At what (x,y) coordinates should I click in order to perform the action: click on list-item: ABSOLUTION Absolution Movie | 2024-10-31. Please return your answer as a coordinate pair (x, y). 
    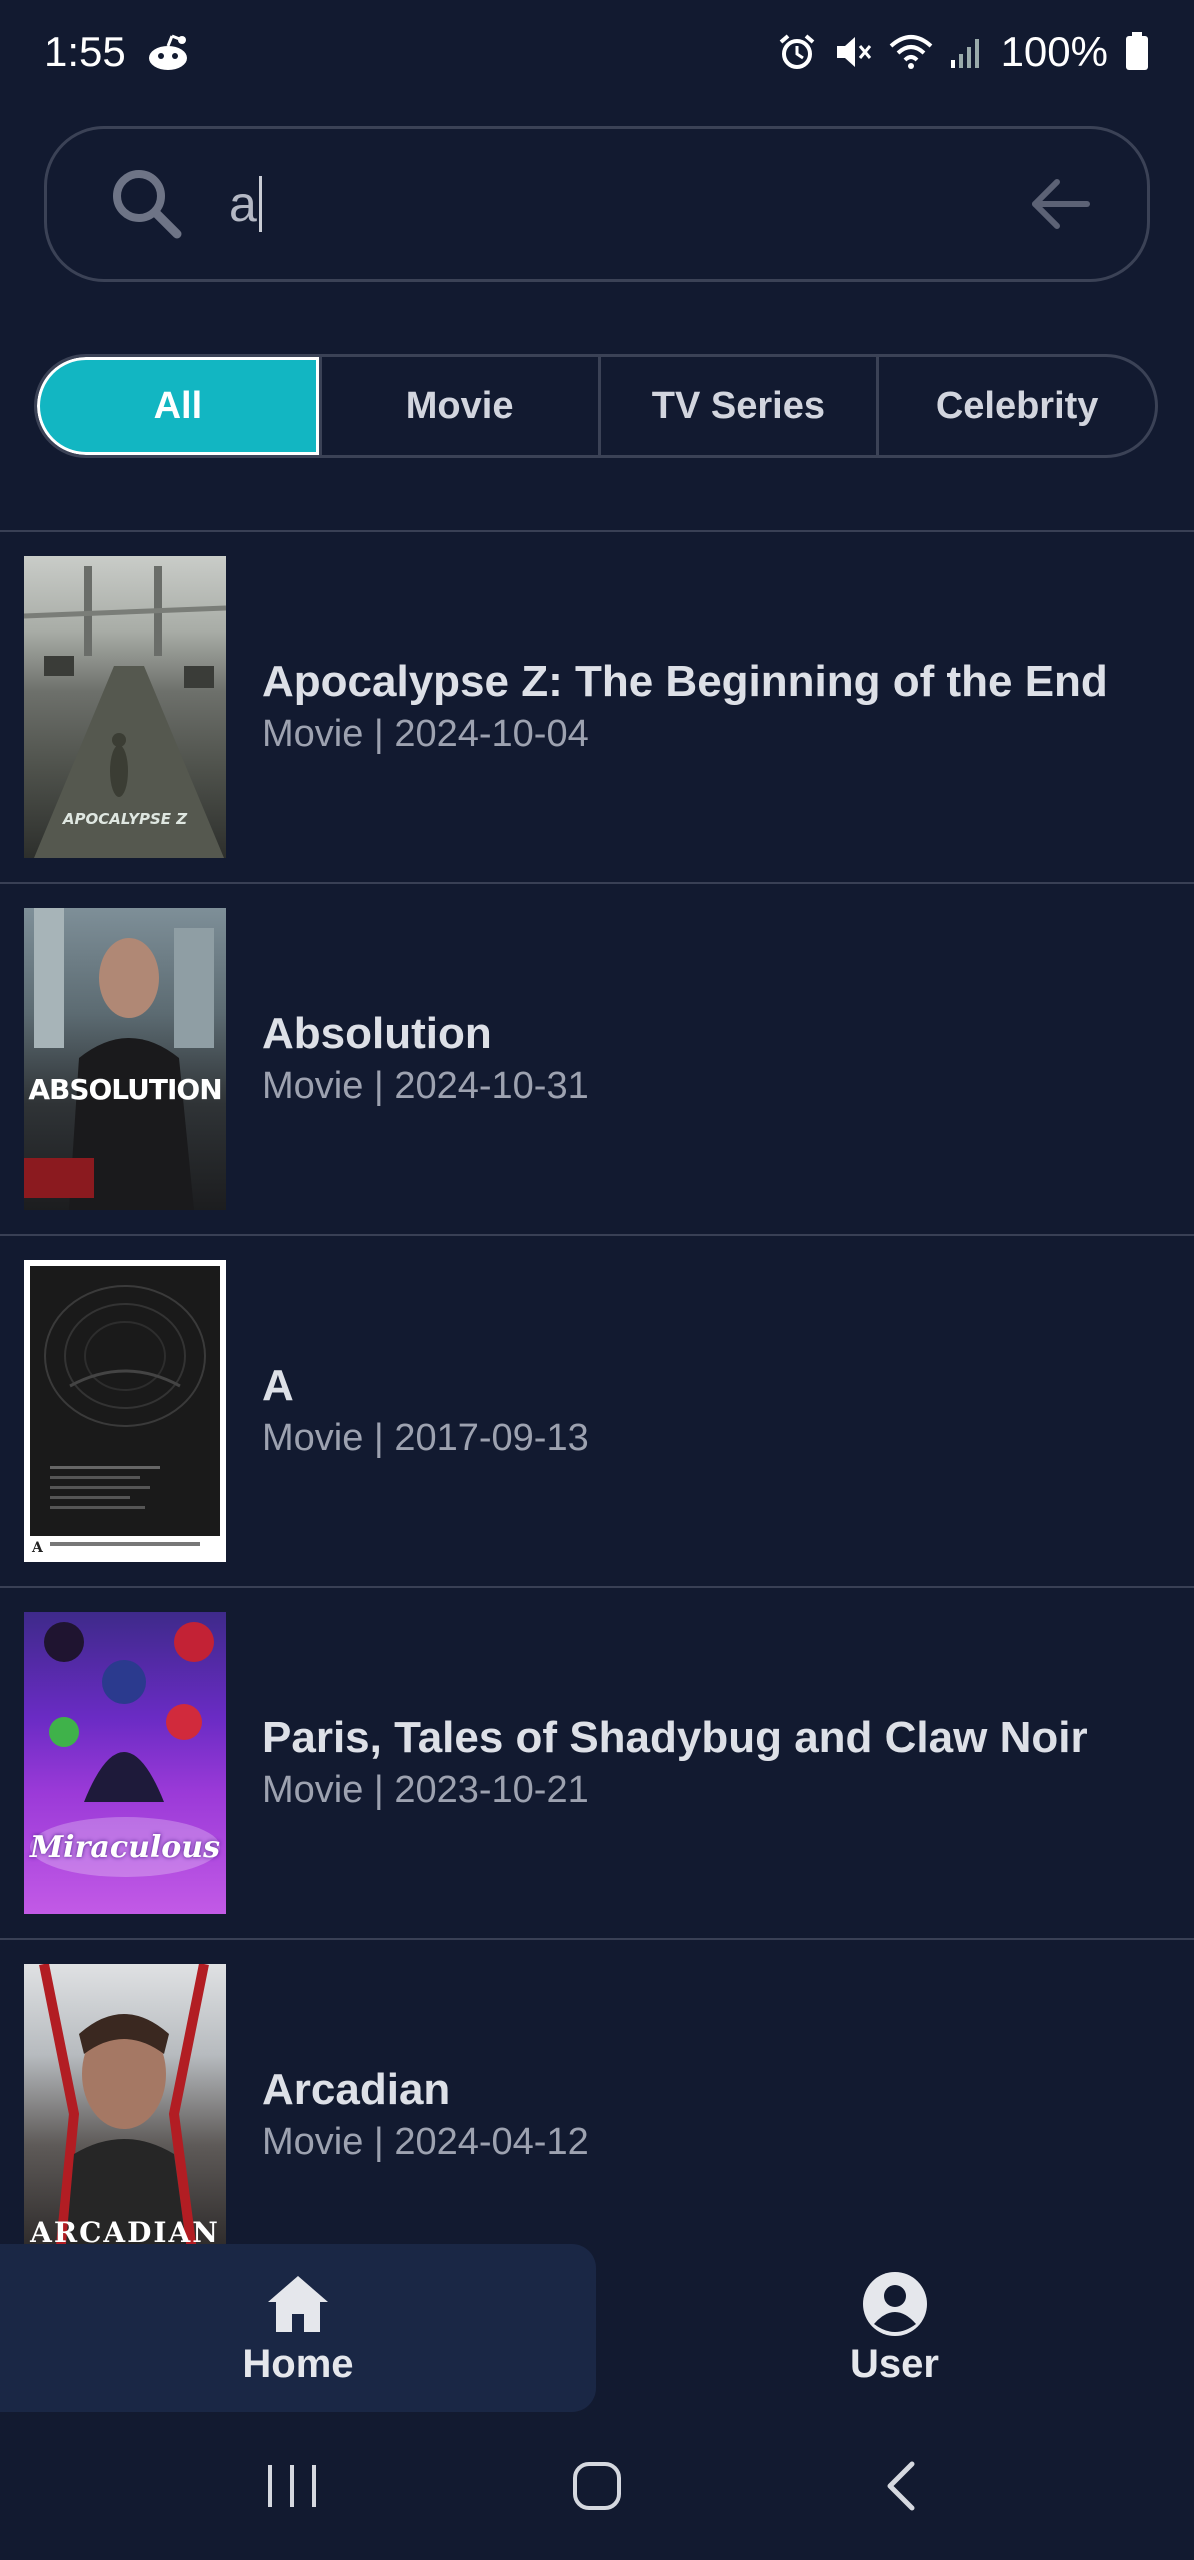
    Looking at the image, I should click on (597, 1060).